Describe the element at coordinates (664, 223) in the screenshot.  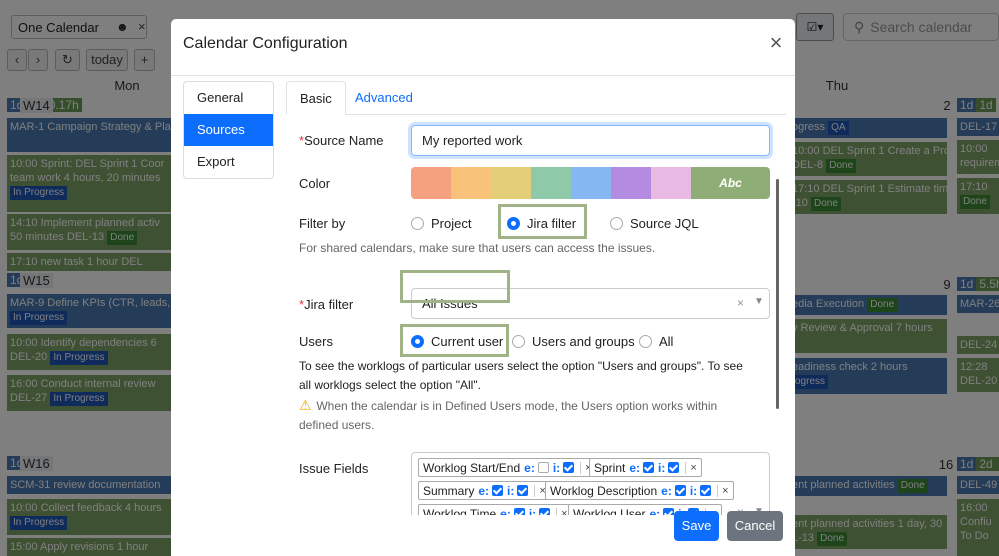
I see `radio-label: Source JQL` at that location.